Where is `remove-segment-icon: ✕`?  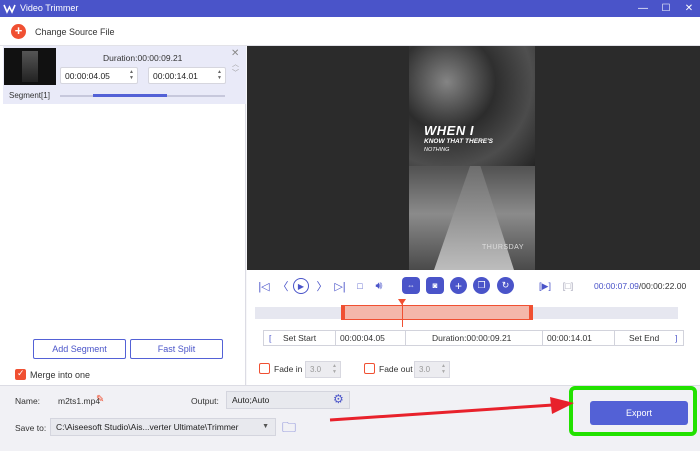
remove-segment-icon: ✕ is located at coordinates (235, 53).